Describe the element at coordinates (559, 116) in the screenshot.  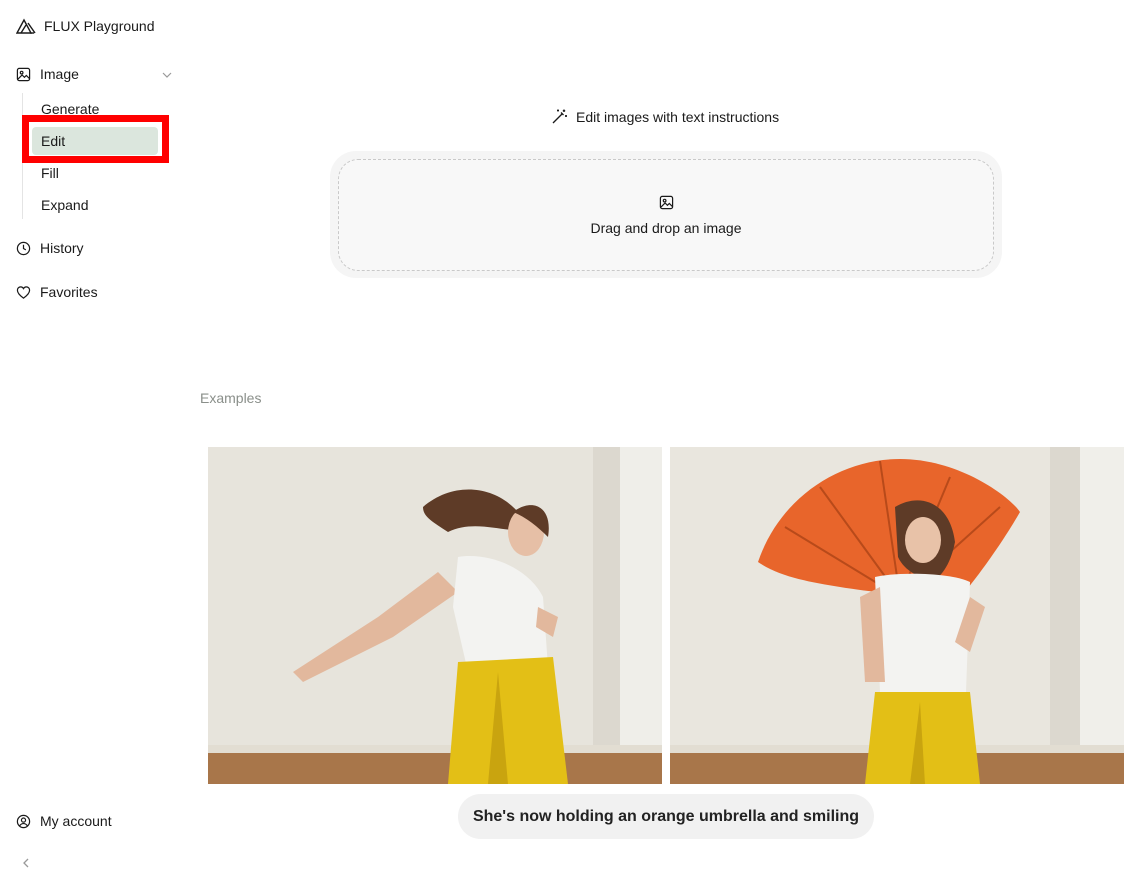
I see `magic-wand-icon` at that location.